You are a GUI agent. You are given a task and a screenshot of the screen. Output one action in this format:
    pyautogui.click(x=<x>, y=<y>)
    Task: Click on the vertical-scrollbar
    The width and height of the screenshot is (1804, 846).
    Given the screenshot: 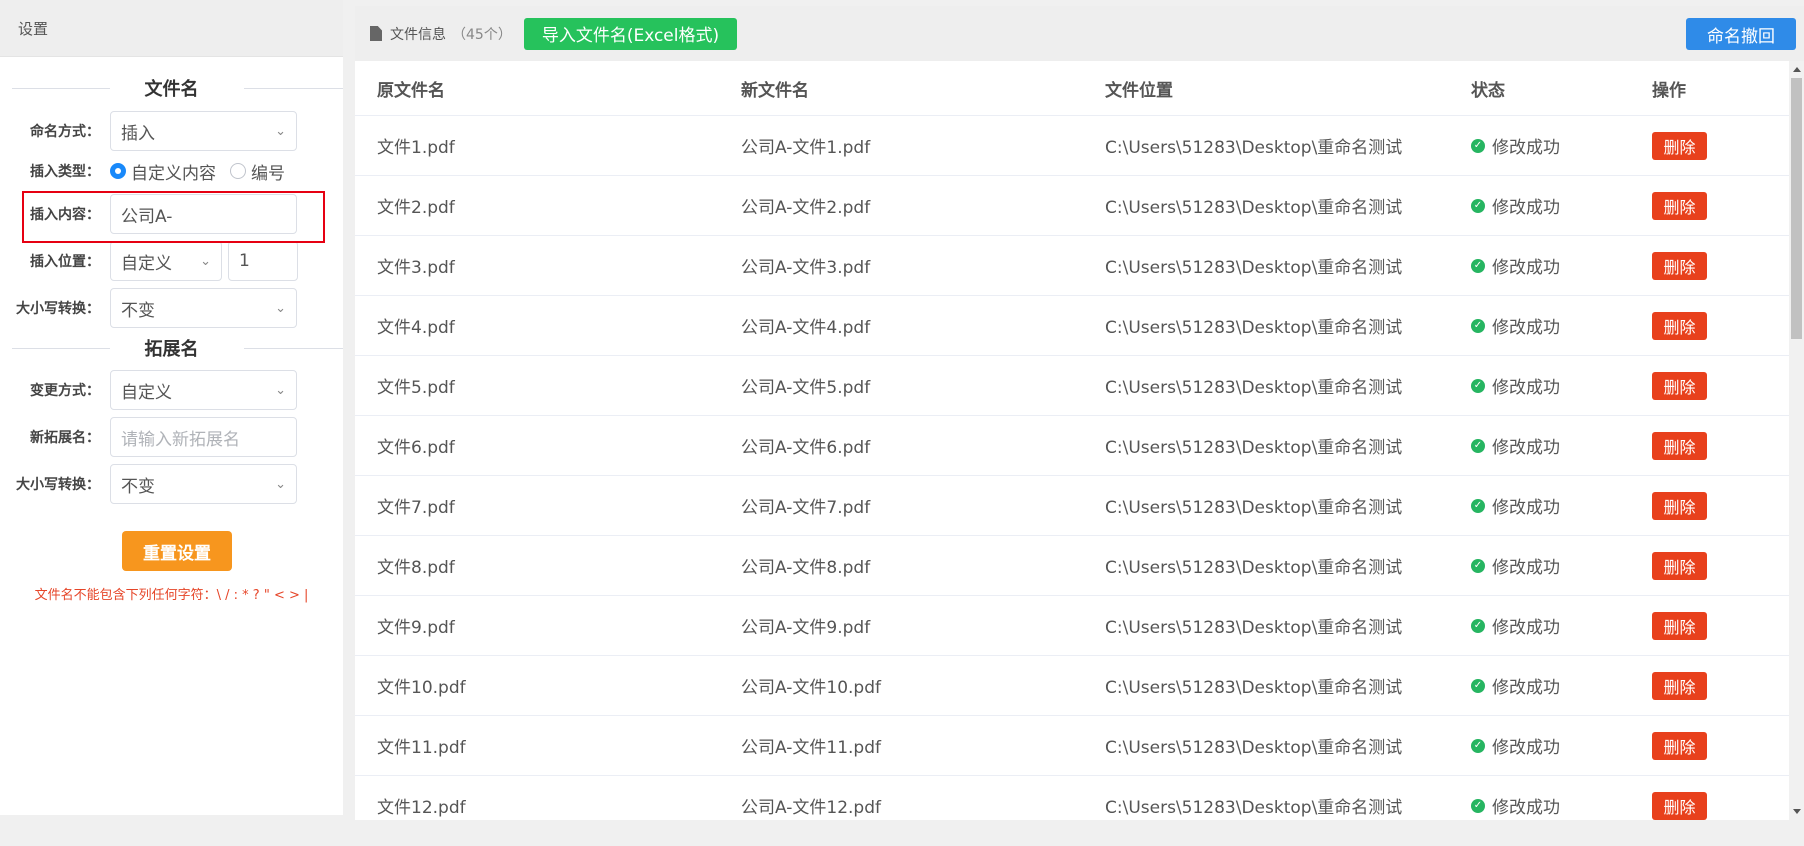 What is the action you would take?
    pyautogui.click(x=1796, y=440)
    